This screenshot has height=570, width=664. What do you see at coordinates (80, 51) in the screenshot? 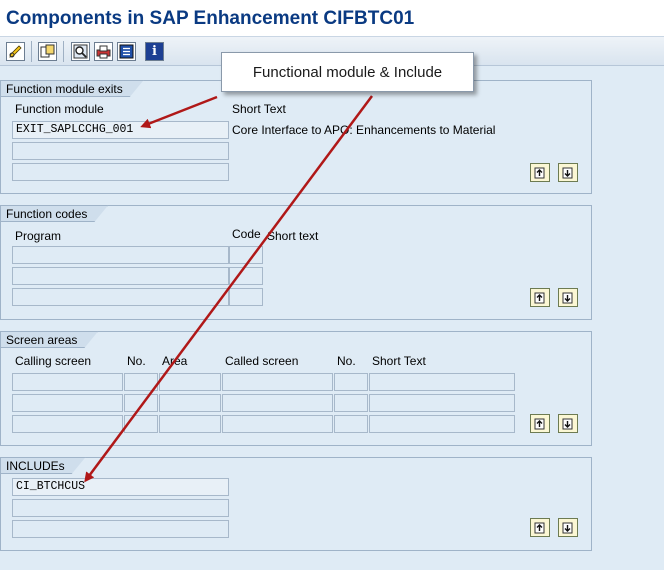
I see `find-icon` at bounding box center [80, 51].